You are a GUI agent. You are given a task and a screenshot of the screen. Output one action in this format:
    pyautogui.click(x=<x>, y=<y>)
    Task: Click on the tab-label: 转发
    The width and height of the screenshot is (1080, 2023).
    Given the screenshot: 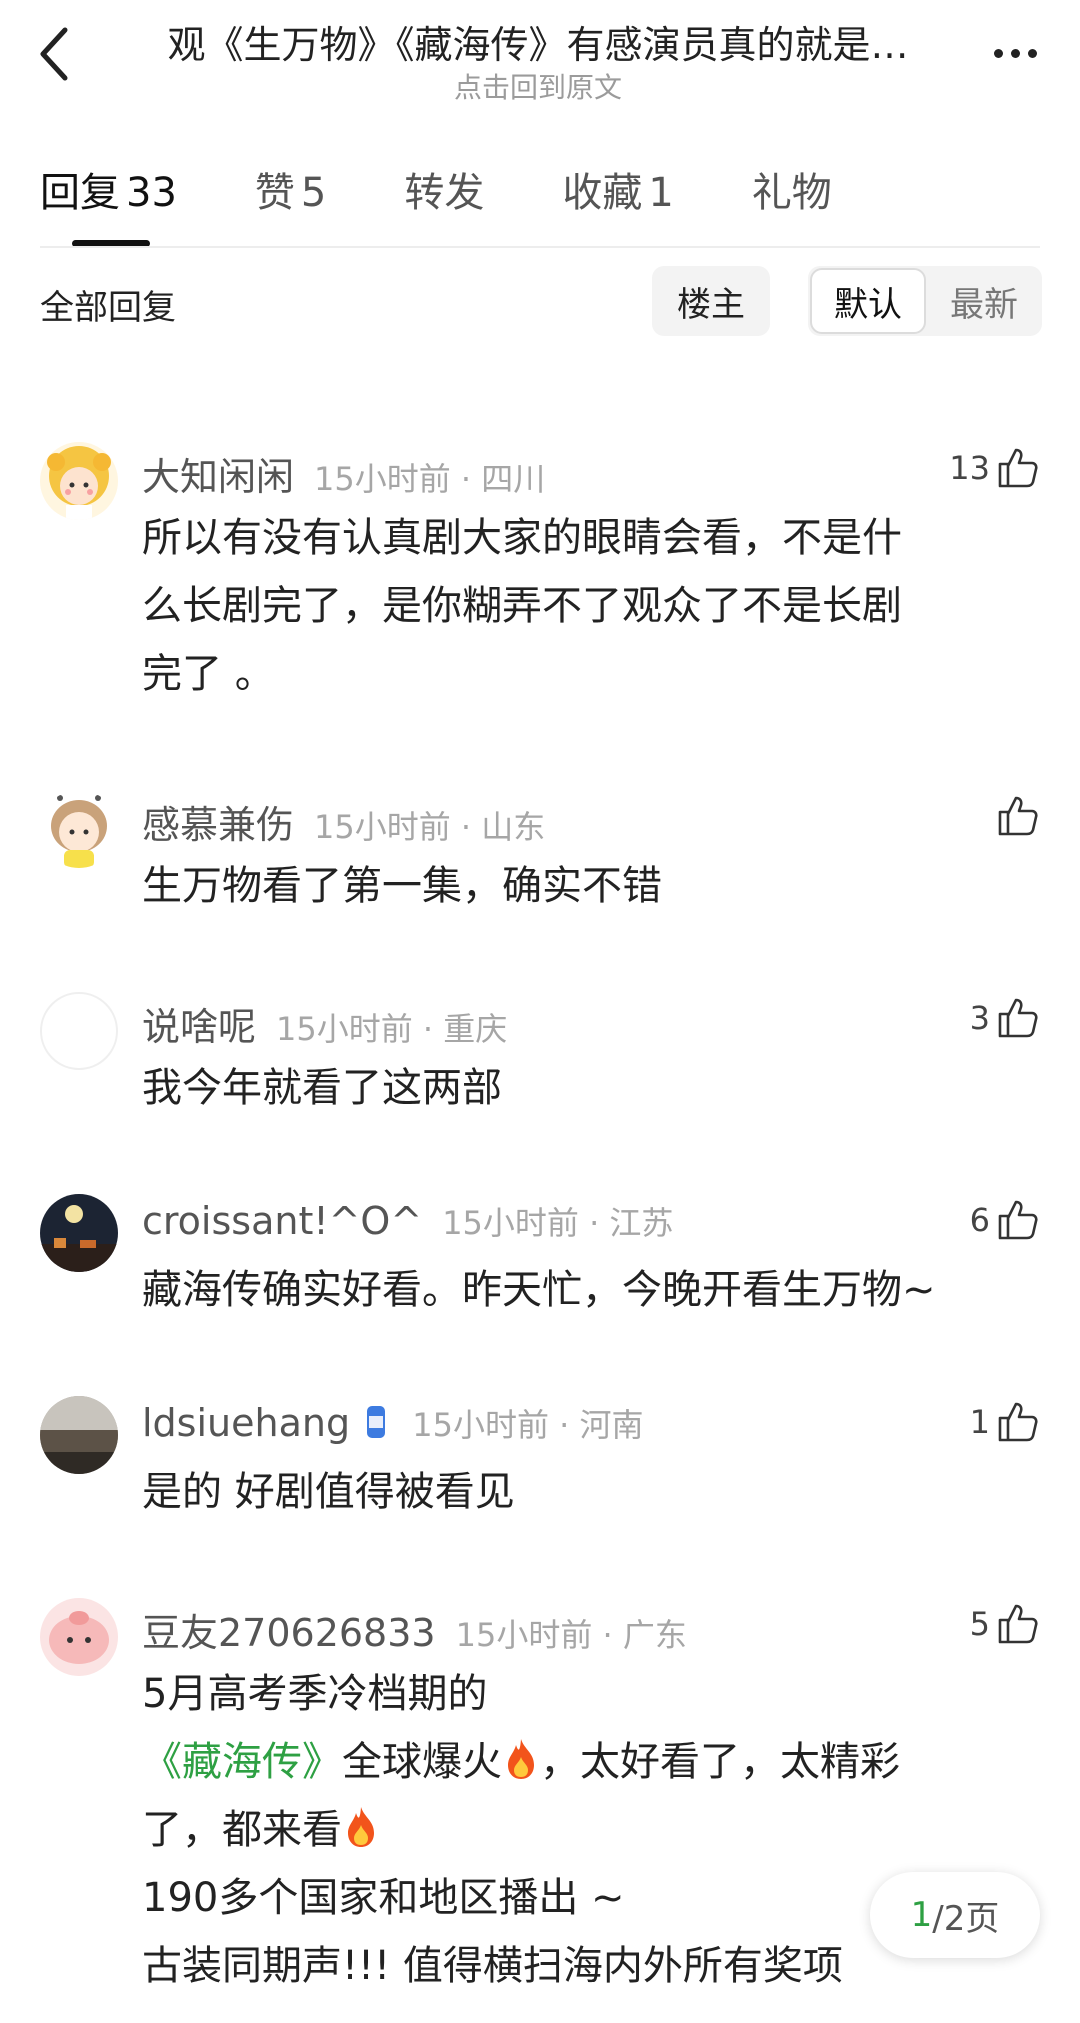 What is the action you would take?
    pyautogui.click(x=444, y=193)
    